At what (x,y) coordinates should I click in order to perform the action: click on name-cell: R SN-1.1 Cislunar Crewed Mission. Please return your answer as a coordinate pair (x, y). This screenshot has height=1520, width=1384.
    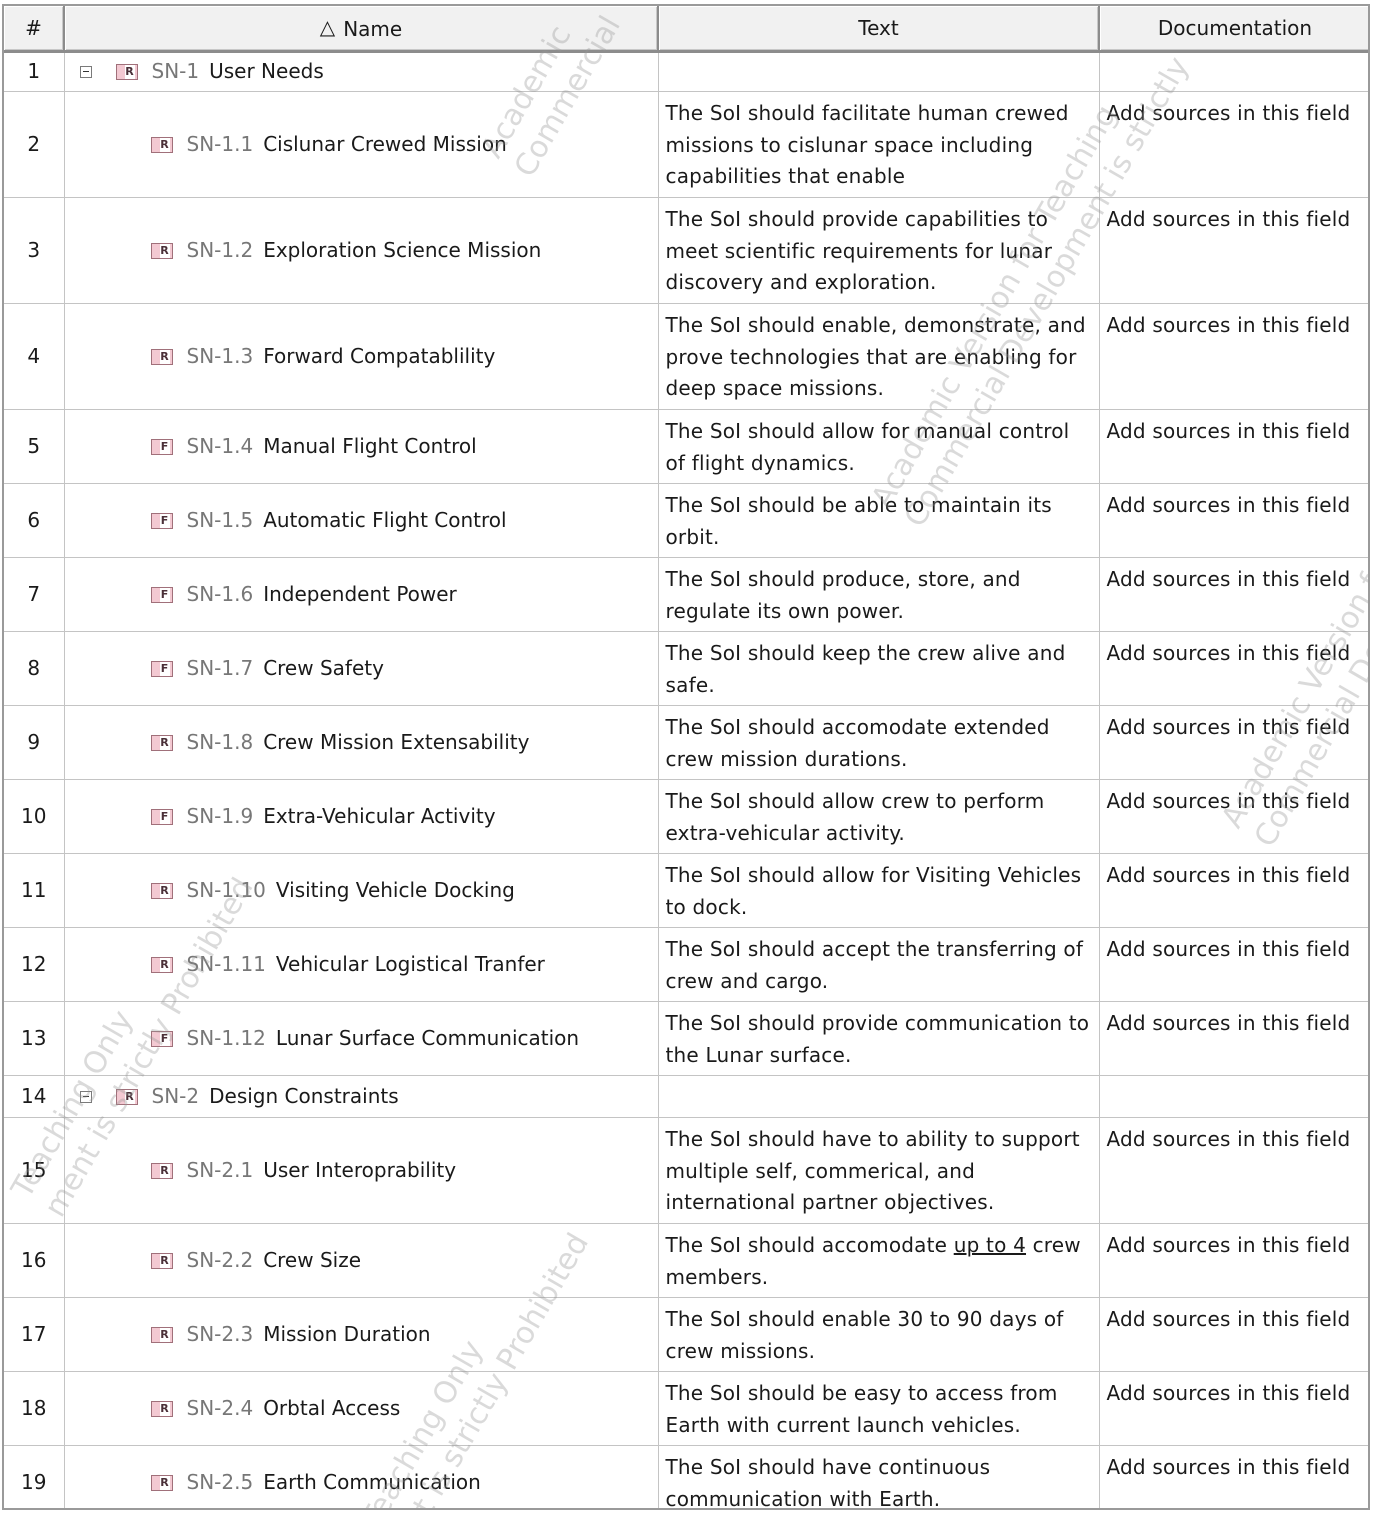
    Looking at the image, I should click on (361, 144).